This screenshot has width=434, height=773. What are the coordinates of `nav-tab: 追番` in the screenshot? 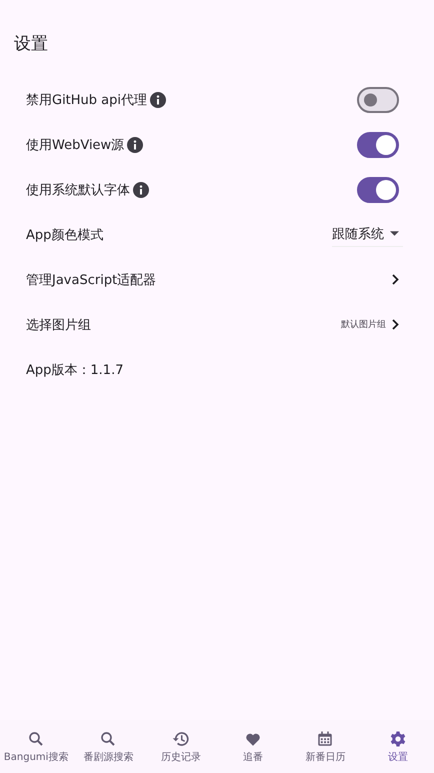 It's located at (253, 746).